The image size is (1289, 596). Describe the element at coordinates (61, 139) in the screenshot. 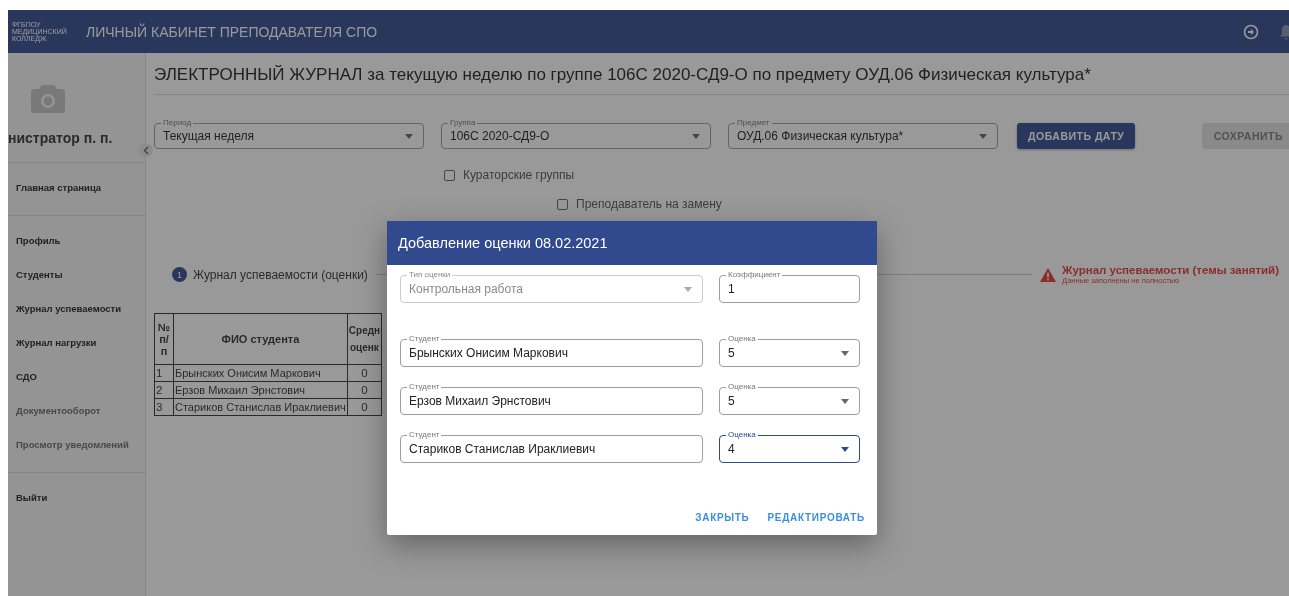

I see `user-name: нистратор п. п.` at that location.